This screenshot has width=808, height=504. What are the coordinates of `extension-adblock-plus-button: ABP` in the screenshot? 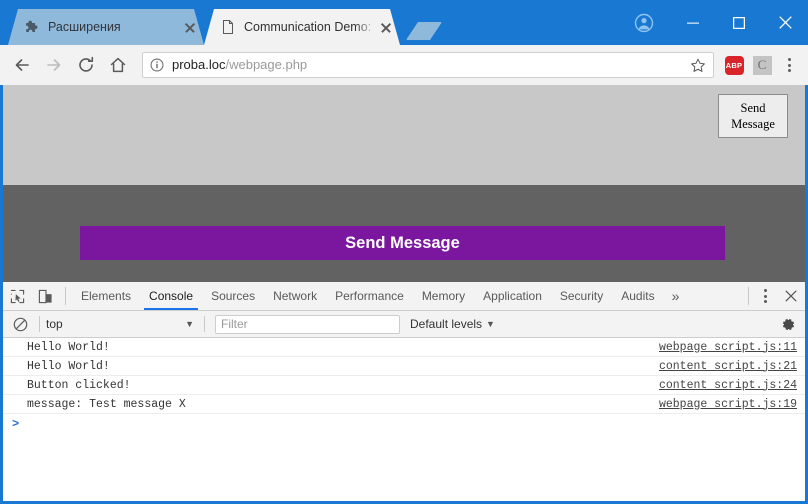 It's located at (734, 65).